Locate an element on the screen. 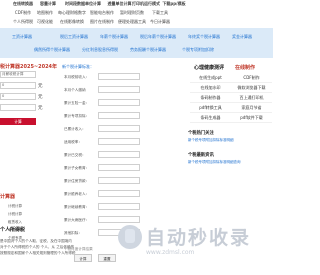  nav-link: 地图制作 is located at coordinates (45, 13).